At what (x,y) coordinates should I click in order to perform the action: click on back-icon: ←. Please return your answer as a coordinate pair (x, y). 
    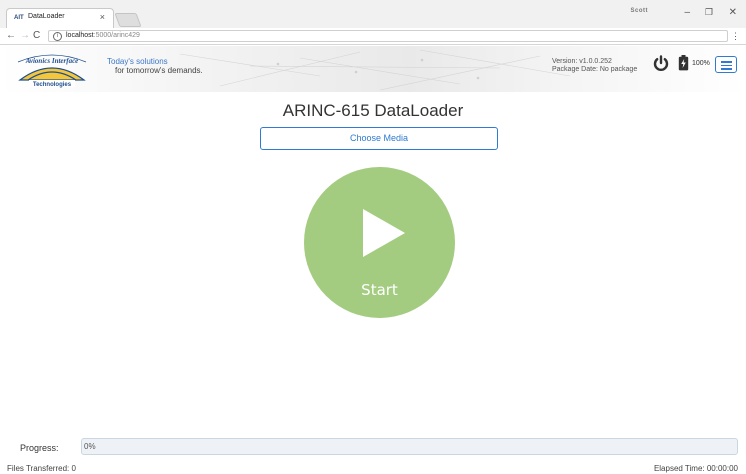
    Looking at the image, I should click on (11, 35).